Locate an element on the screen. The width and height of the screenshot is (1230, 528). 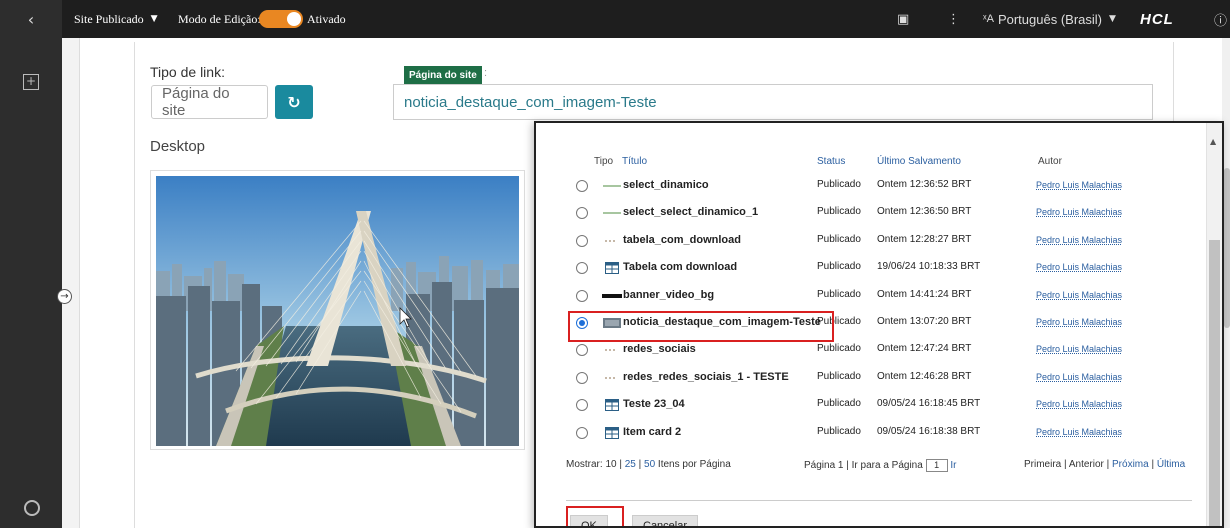
goto-page-input: 1 is located at coordinates (936, 465).